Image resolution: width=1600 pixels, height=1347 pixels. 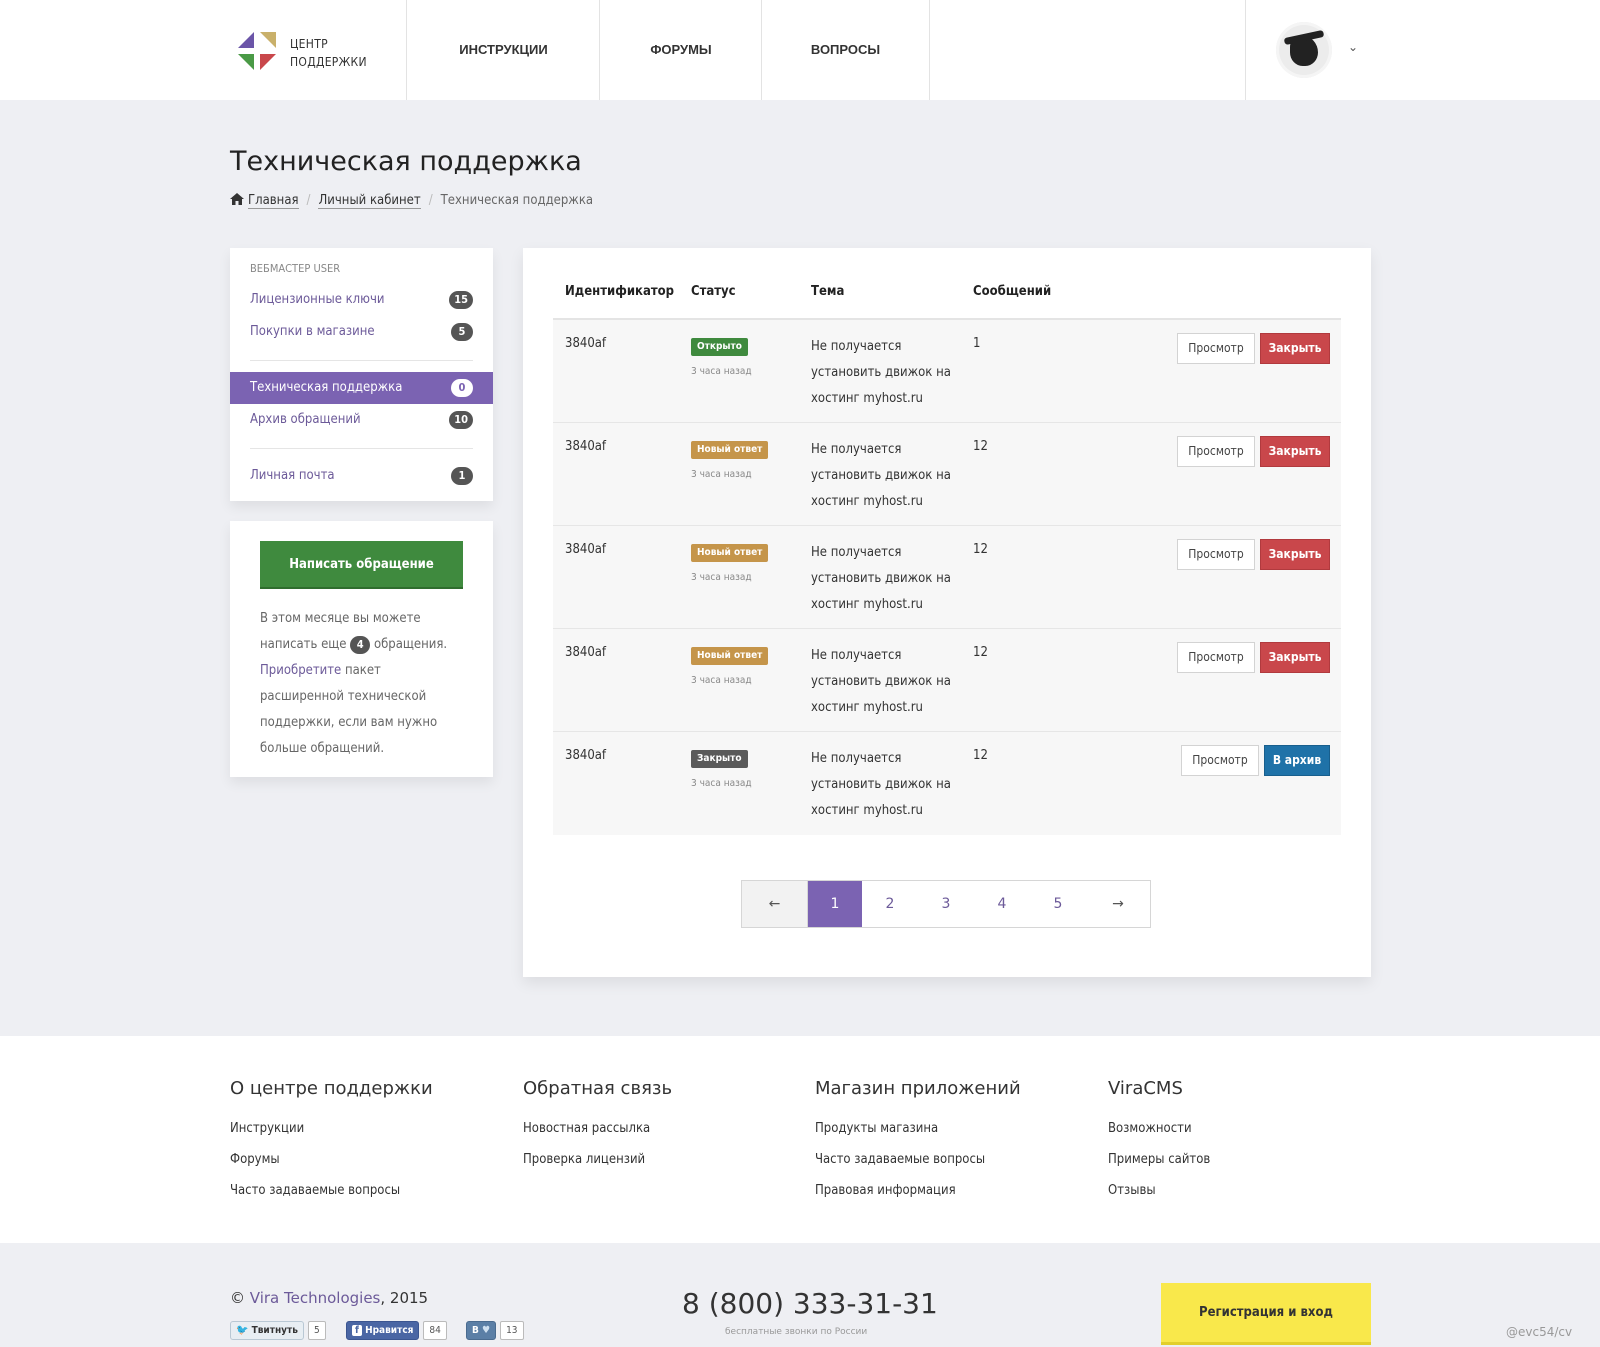 I want to click on footer-column-title: О центре поддержки, so click(x=331, y=1088).